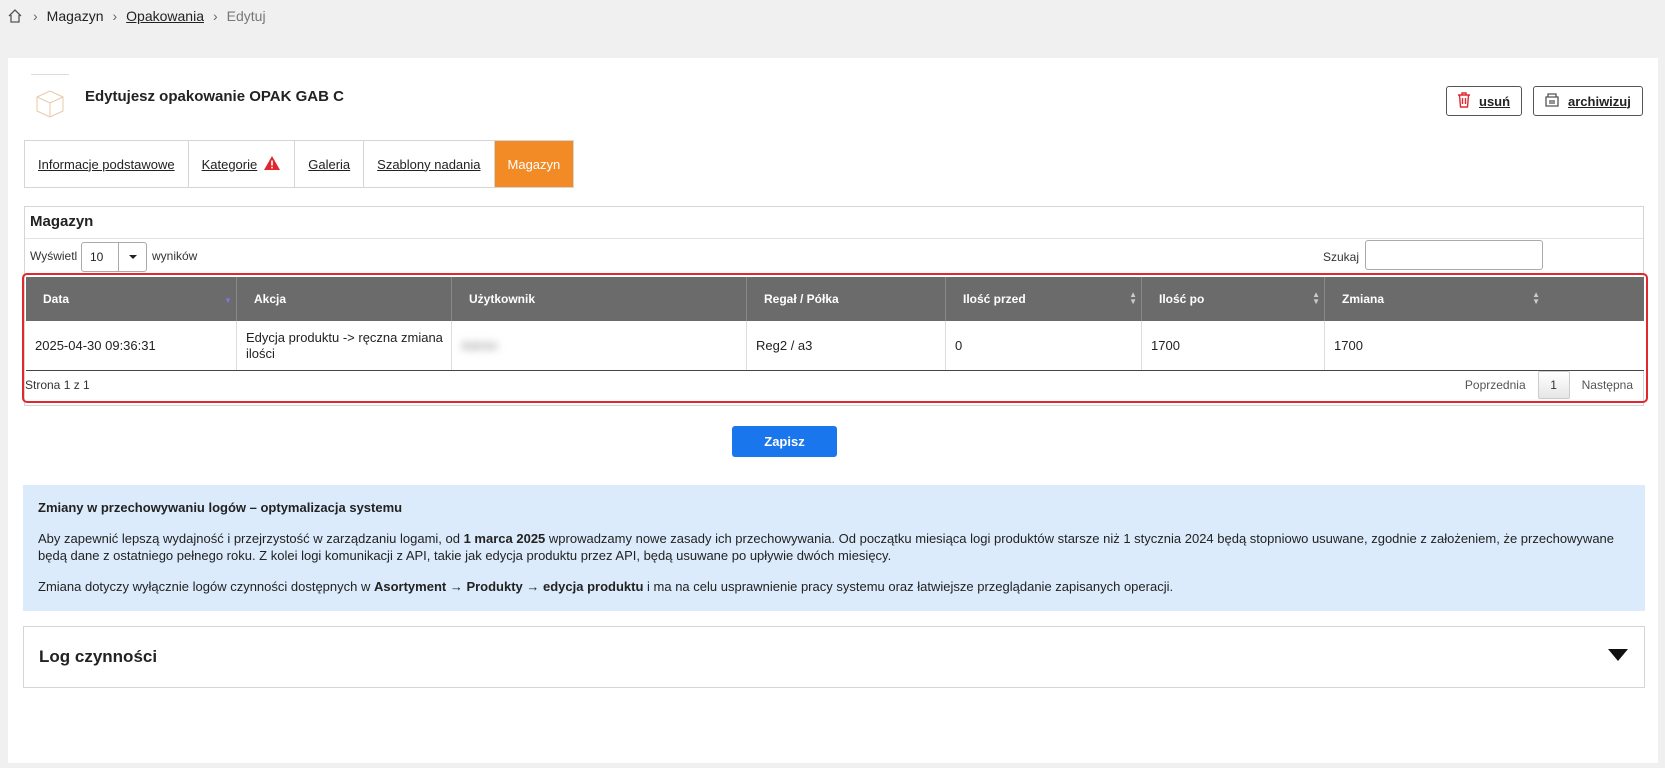 This screenshot has width=1665, height=768. I want to click on column-header-location: Regał / Półka, so click(846, 299).